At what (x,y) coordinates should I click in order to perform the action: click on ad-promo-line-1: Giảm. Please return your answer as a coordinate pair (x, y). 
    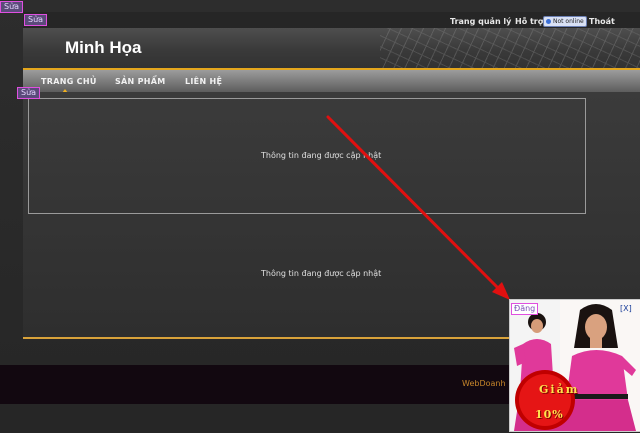
    Looking at the image, I should click on (559, 389).